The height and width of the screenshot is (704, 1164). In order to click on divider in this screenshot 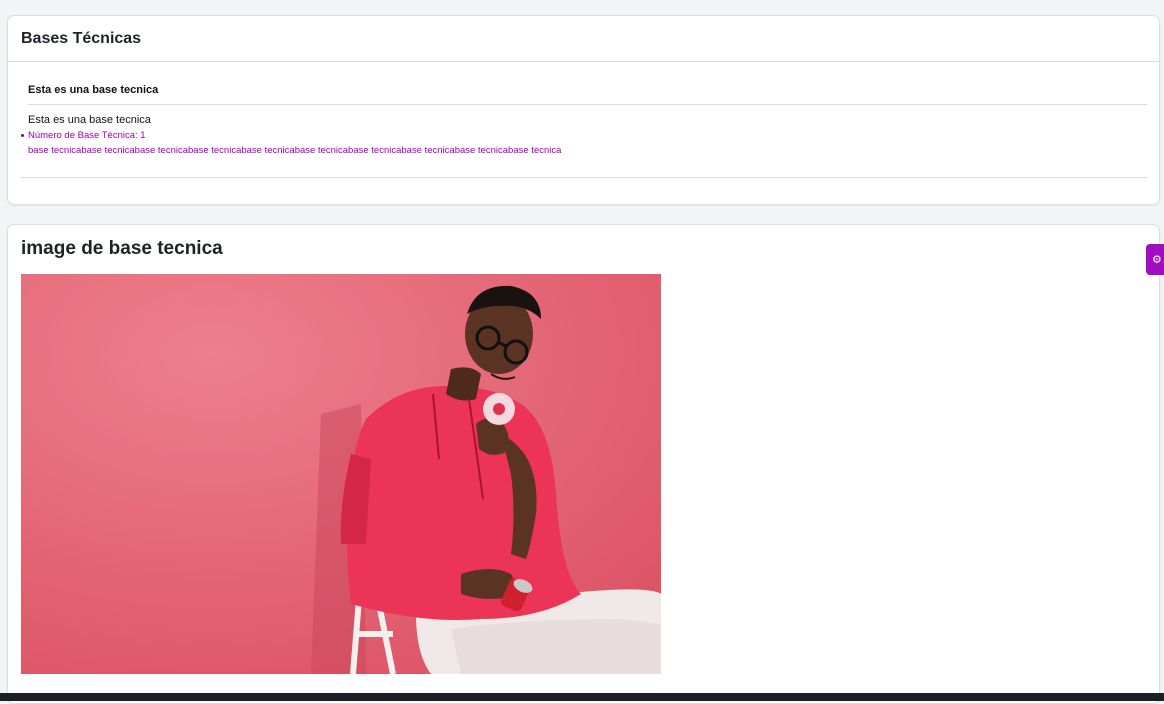, I will do `click(584, 177)`.